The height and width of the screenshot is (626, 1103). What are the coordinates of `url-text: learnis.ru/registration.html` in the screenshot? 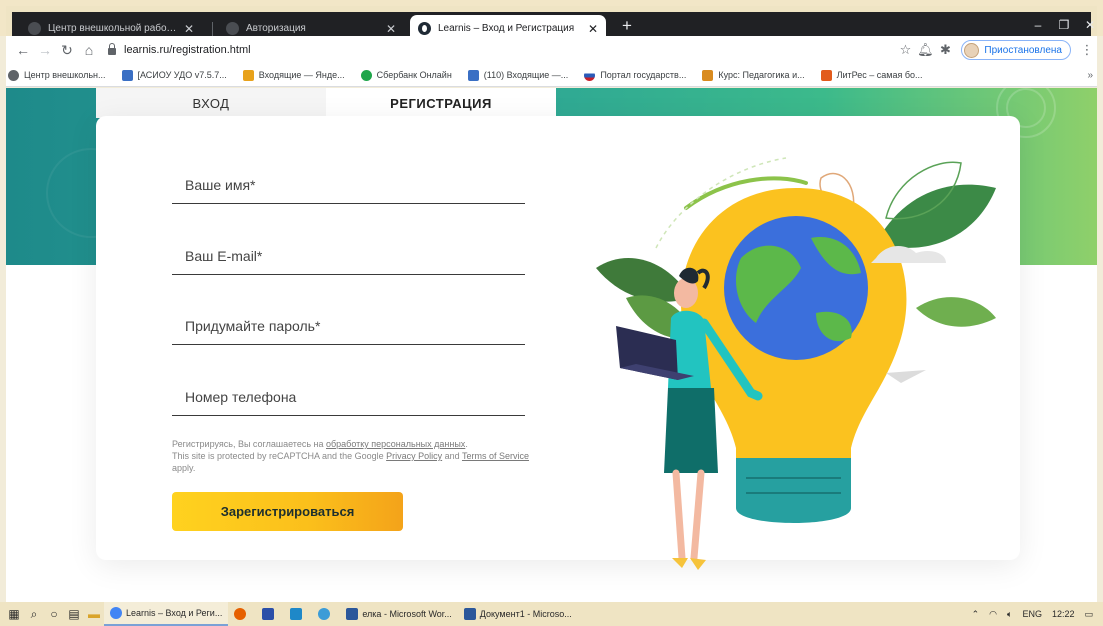 It's located at (187, 50).